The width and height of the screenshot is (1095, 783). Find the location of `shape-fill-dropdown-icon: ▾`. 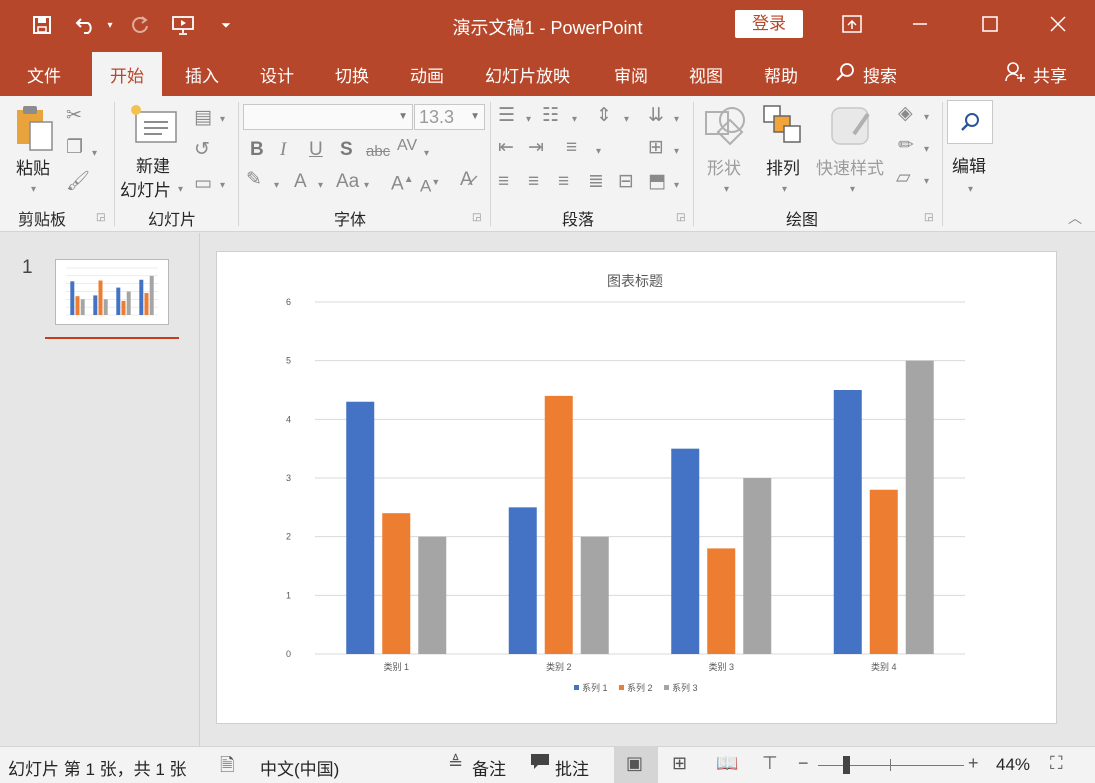

shape-fill-dropdown-icon: ▾ is located at coordinates (926, 118).